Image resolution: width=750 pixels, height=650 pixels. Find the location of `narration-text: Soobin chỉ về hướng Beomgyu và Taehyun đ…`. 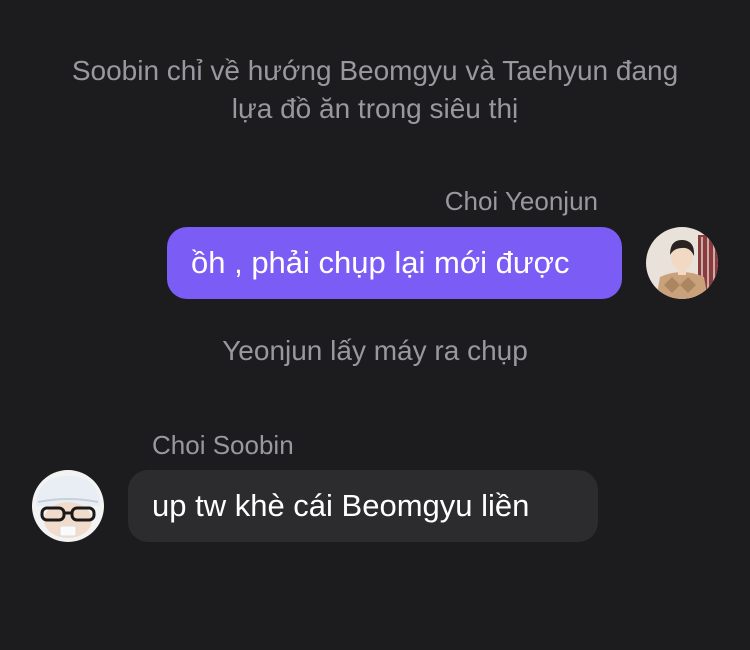

narration-text: Soobin chỉ về hướng Beomgyu và Taehyun đ… is located at coordinates (375, 89).